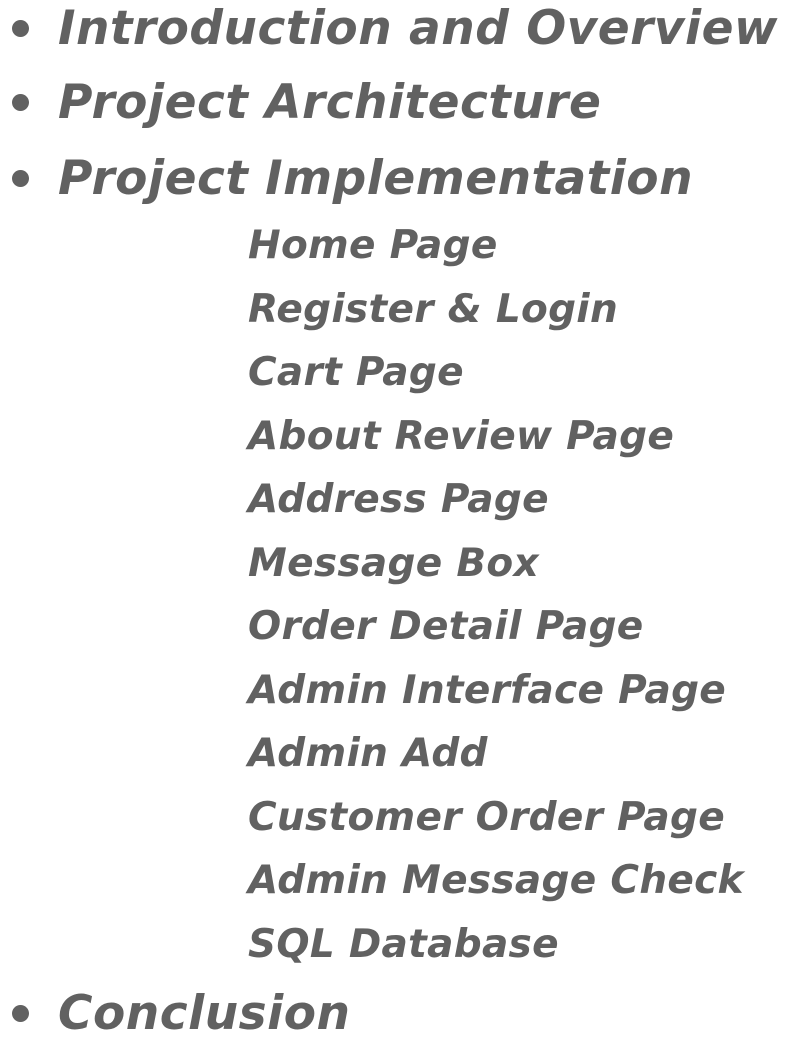 The height and width of the screenshot is (1045, 798). I want to click on sublist-item-admin-interface-page: Admin Interface Page, so click(487, 690).